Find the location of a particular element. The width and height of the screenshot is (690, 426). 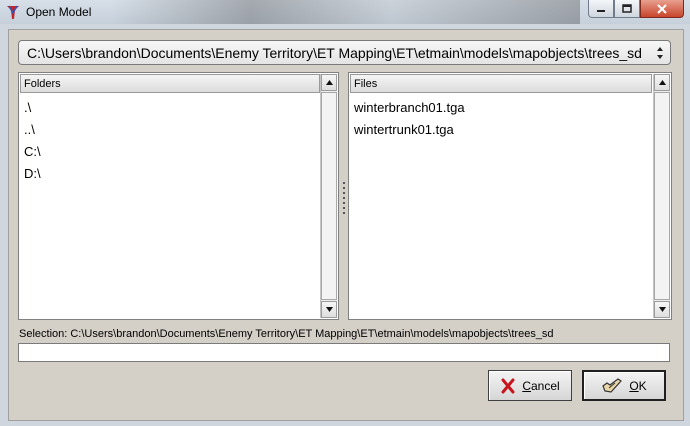

maximize-button is located at coordinates (627, 9).